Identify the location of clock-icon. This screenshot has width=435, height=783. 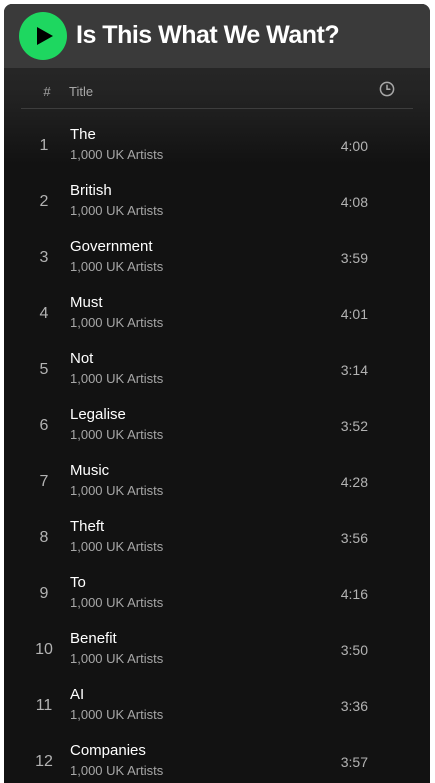
(387, 90).